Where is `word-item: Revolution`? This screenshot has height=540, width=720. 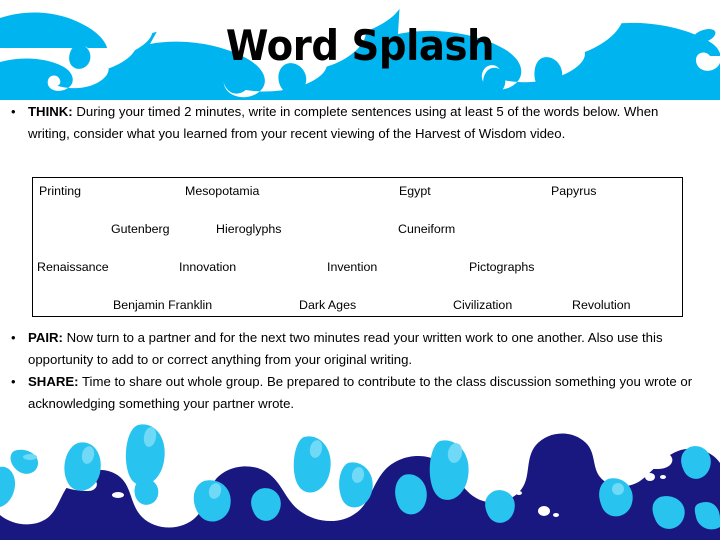 word-item: Revolution is located at coordinates (601, 305).